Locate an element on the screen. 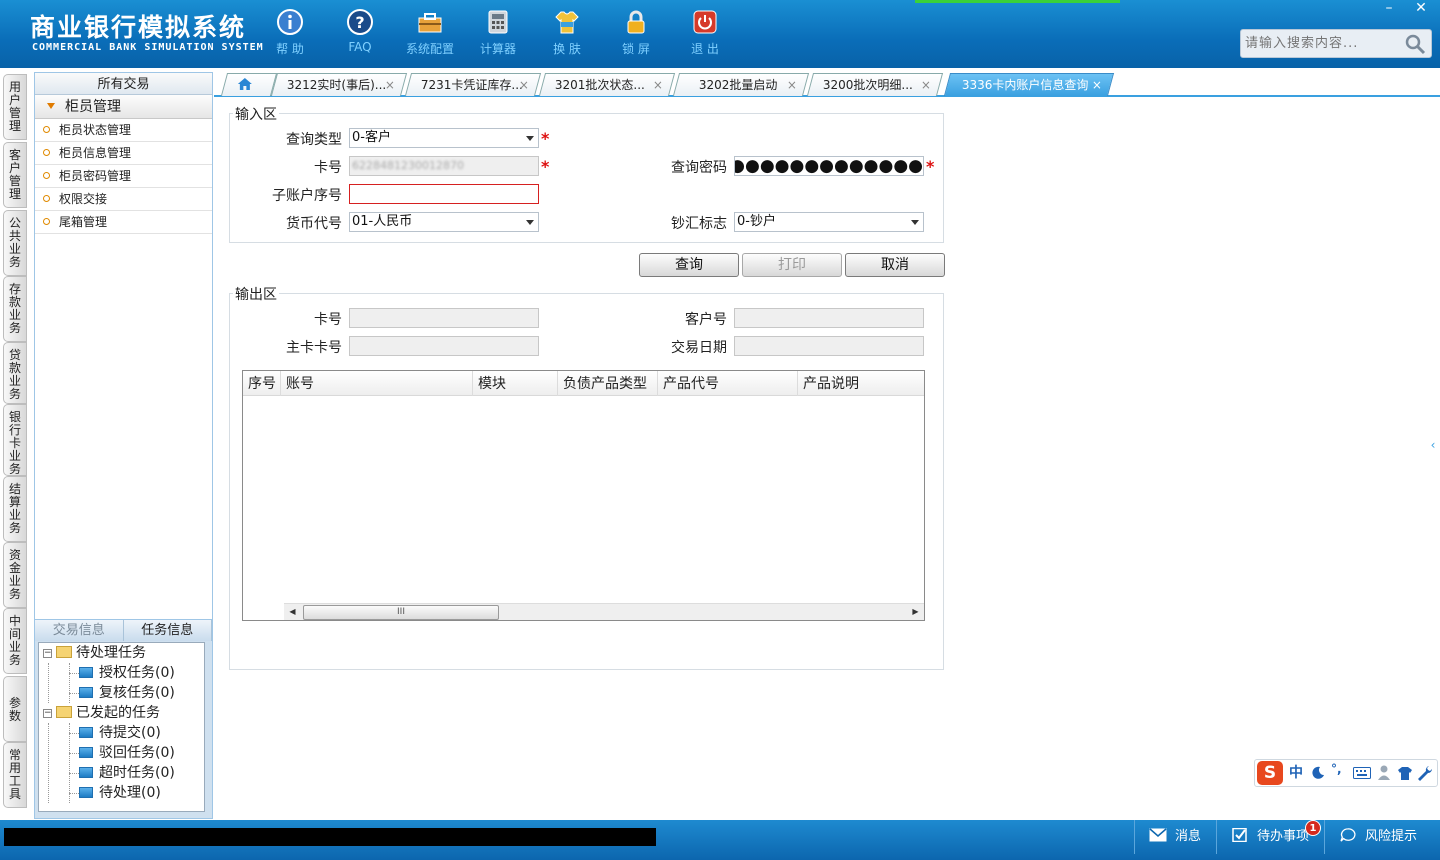 This screenshot has width=1440, height=860. tab-3202: 3202批量启动 × is located at coordinates (741, 84).